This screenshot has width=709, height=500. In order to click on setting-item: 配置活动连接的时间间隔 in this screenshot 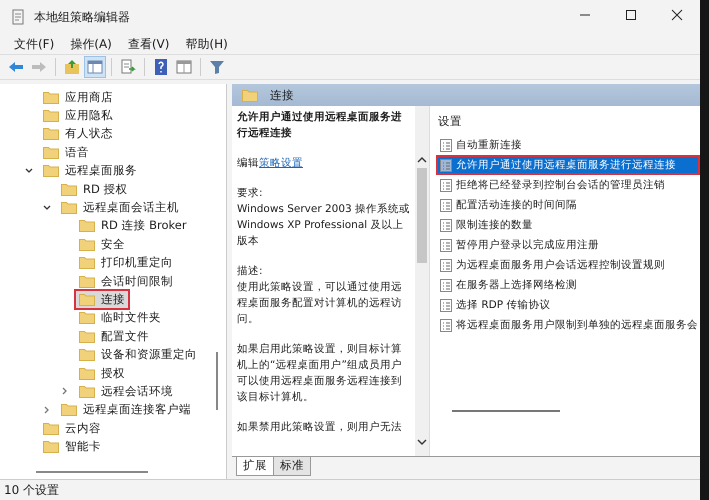, I will do `click(568, 205)`.